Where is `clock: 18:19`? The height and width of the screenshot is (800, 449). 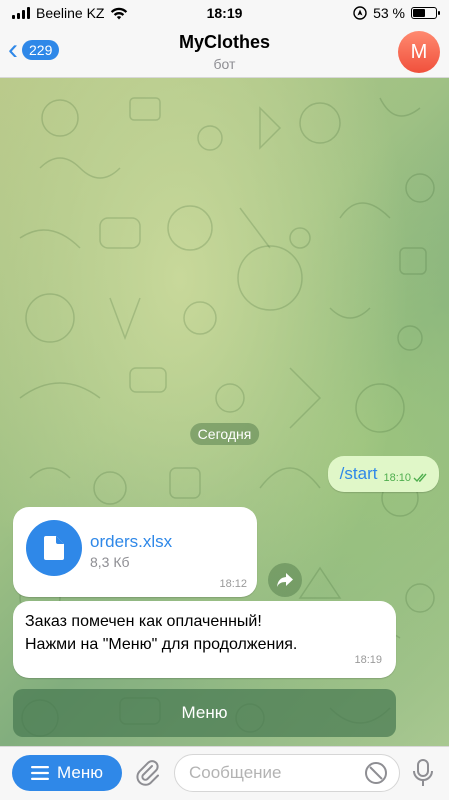 clock: 18:19 is located at coordinates (224, 13).